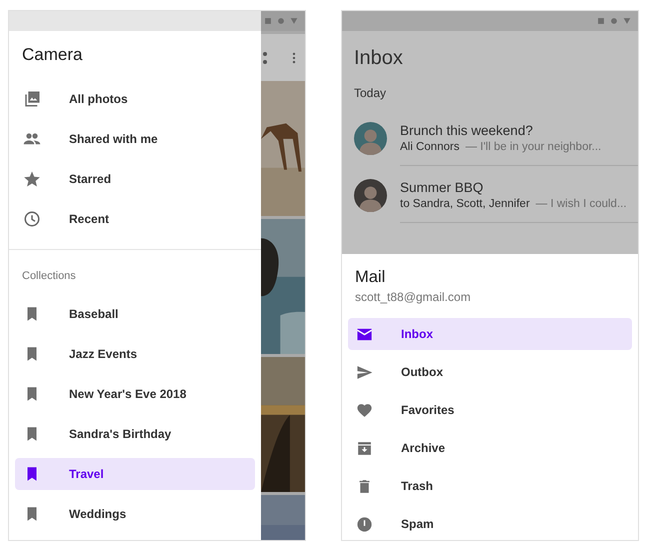 The height and width of the screenshot is (549, 650). Describe the element at coordinates (490, 372) in the screenshot. I see `menu-item: Outbox` at that location.